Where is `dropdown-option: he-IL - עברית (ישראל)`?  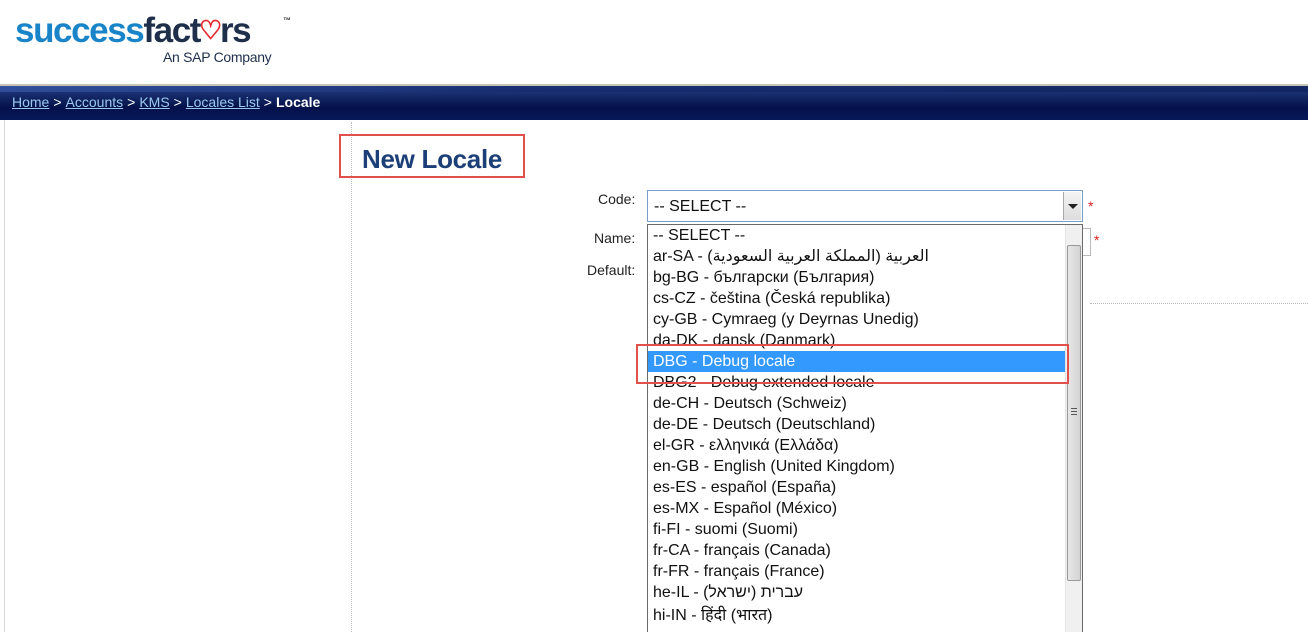
dropdown-option: he-IL - עברית (ישראל) is located at coordinates (856, 592).